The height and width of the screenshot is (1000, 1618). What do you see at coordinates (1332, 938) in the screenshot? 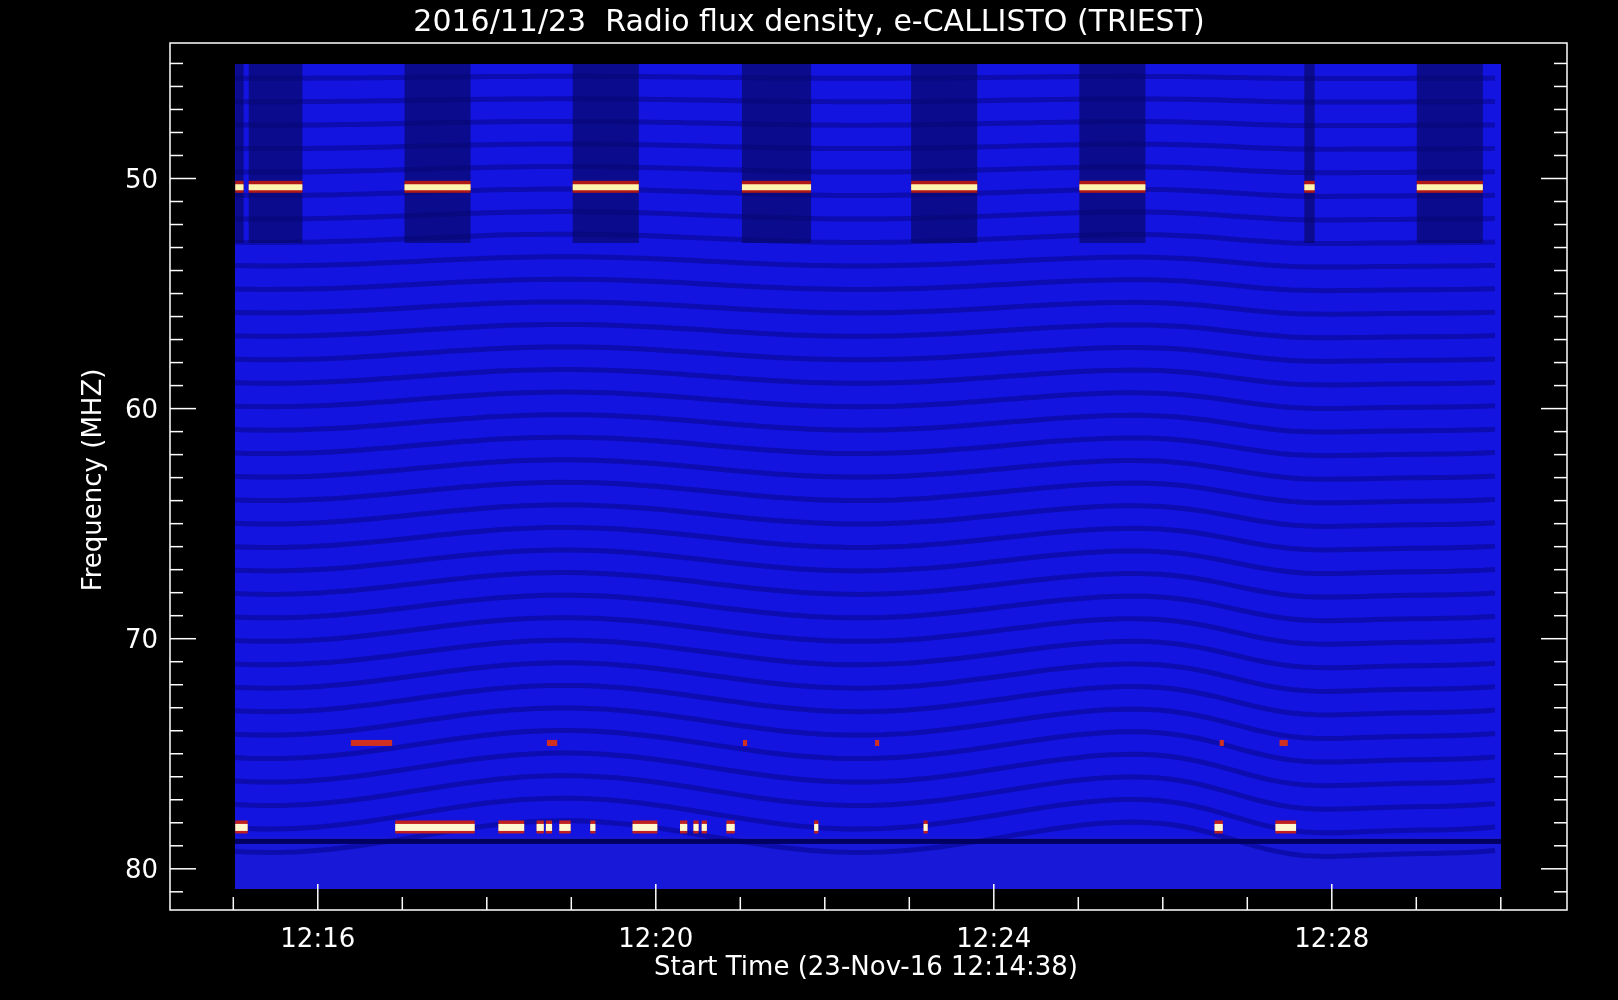
I see `x-tick-label: 12:28` at bounding box center [1332, 938].